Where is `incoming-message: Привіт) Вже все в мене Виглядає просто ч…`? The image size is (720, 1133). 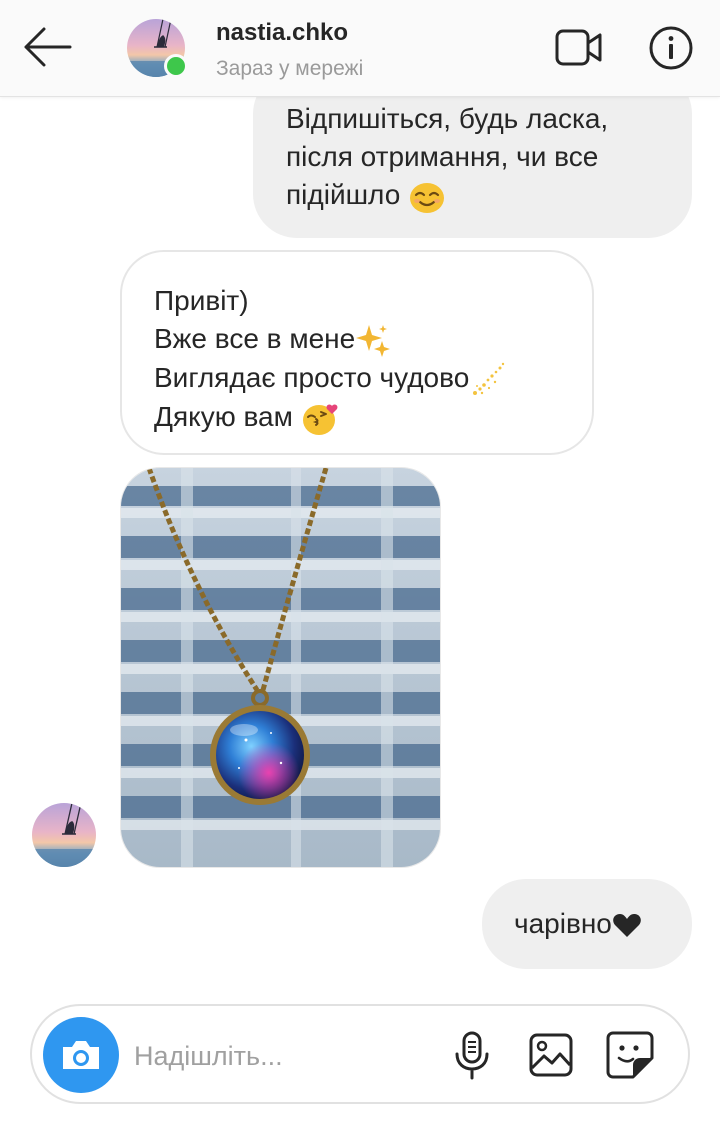
incoming-message: Привіт) Вже все в мене Виглядає просто ч… is located at coordinates (357, 352).